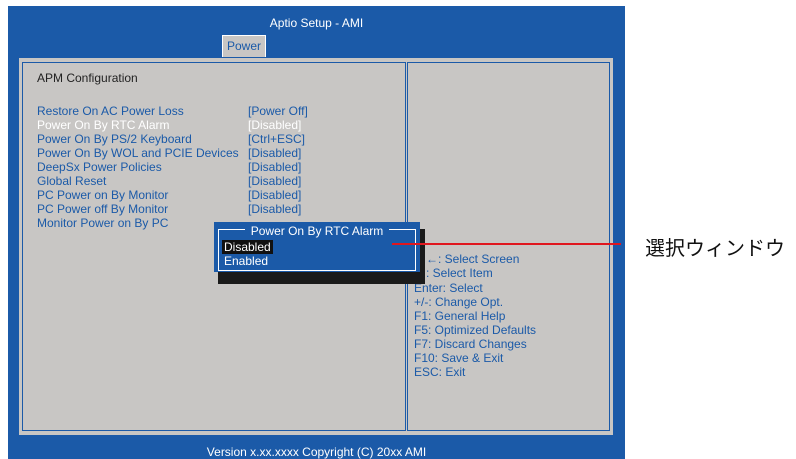 Image resolution: width=796 pixels, height=459 pixels. Describe the element at coordinates (715, 248) in the screenshot. I see `callout-label: 選択ウィンドウ` at that location.